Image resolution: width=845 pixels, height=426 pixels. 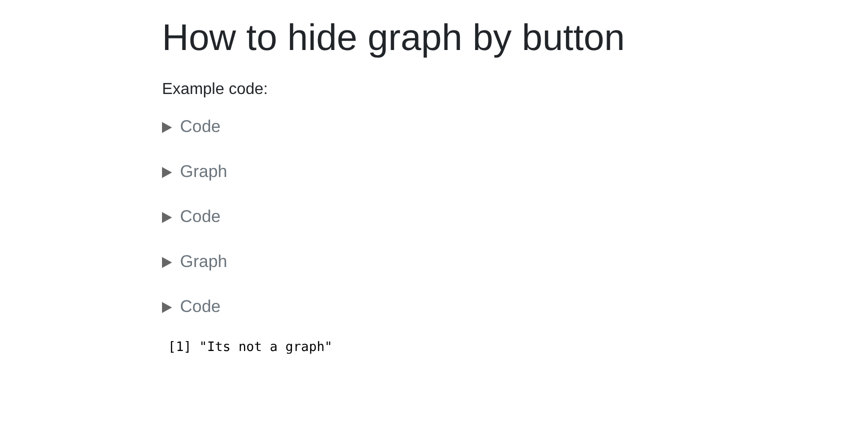 What do you see at coordinates (394, 38) in the screenshot?
I see `page-title: How to hide graph by button` at bounding box center [394, 38].